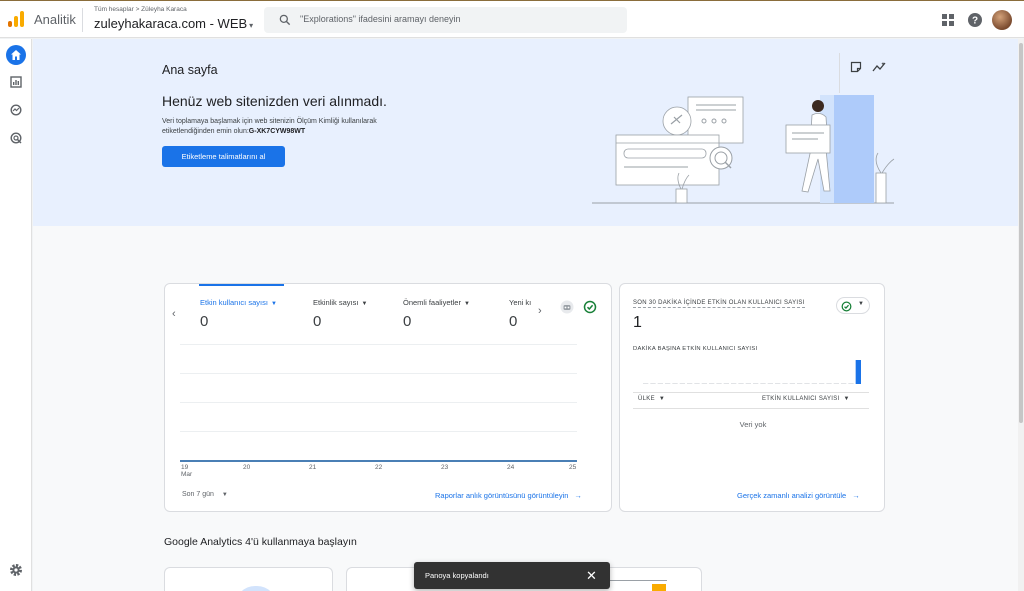 This screenshot has width=1024, height=591. I want to click on chevron-left-icon: ‹, so click(174, 314).